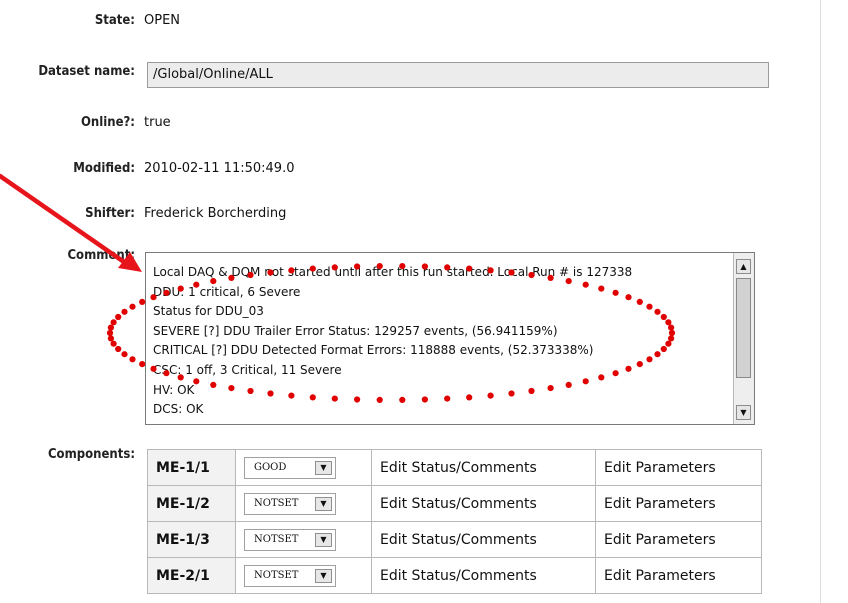  I want to click on shifter-value: Frederick Borcherding, so click(215, 213).